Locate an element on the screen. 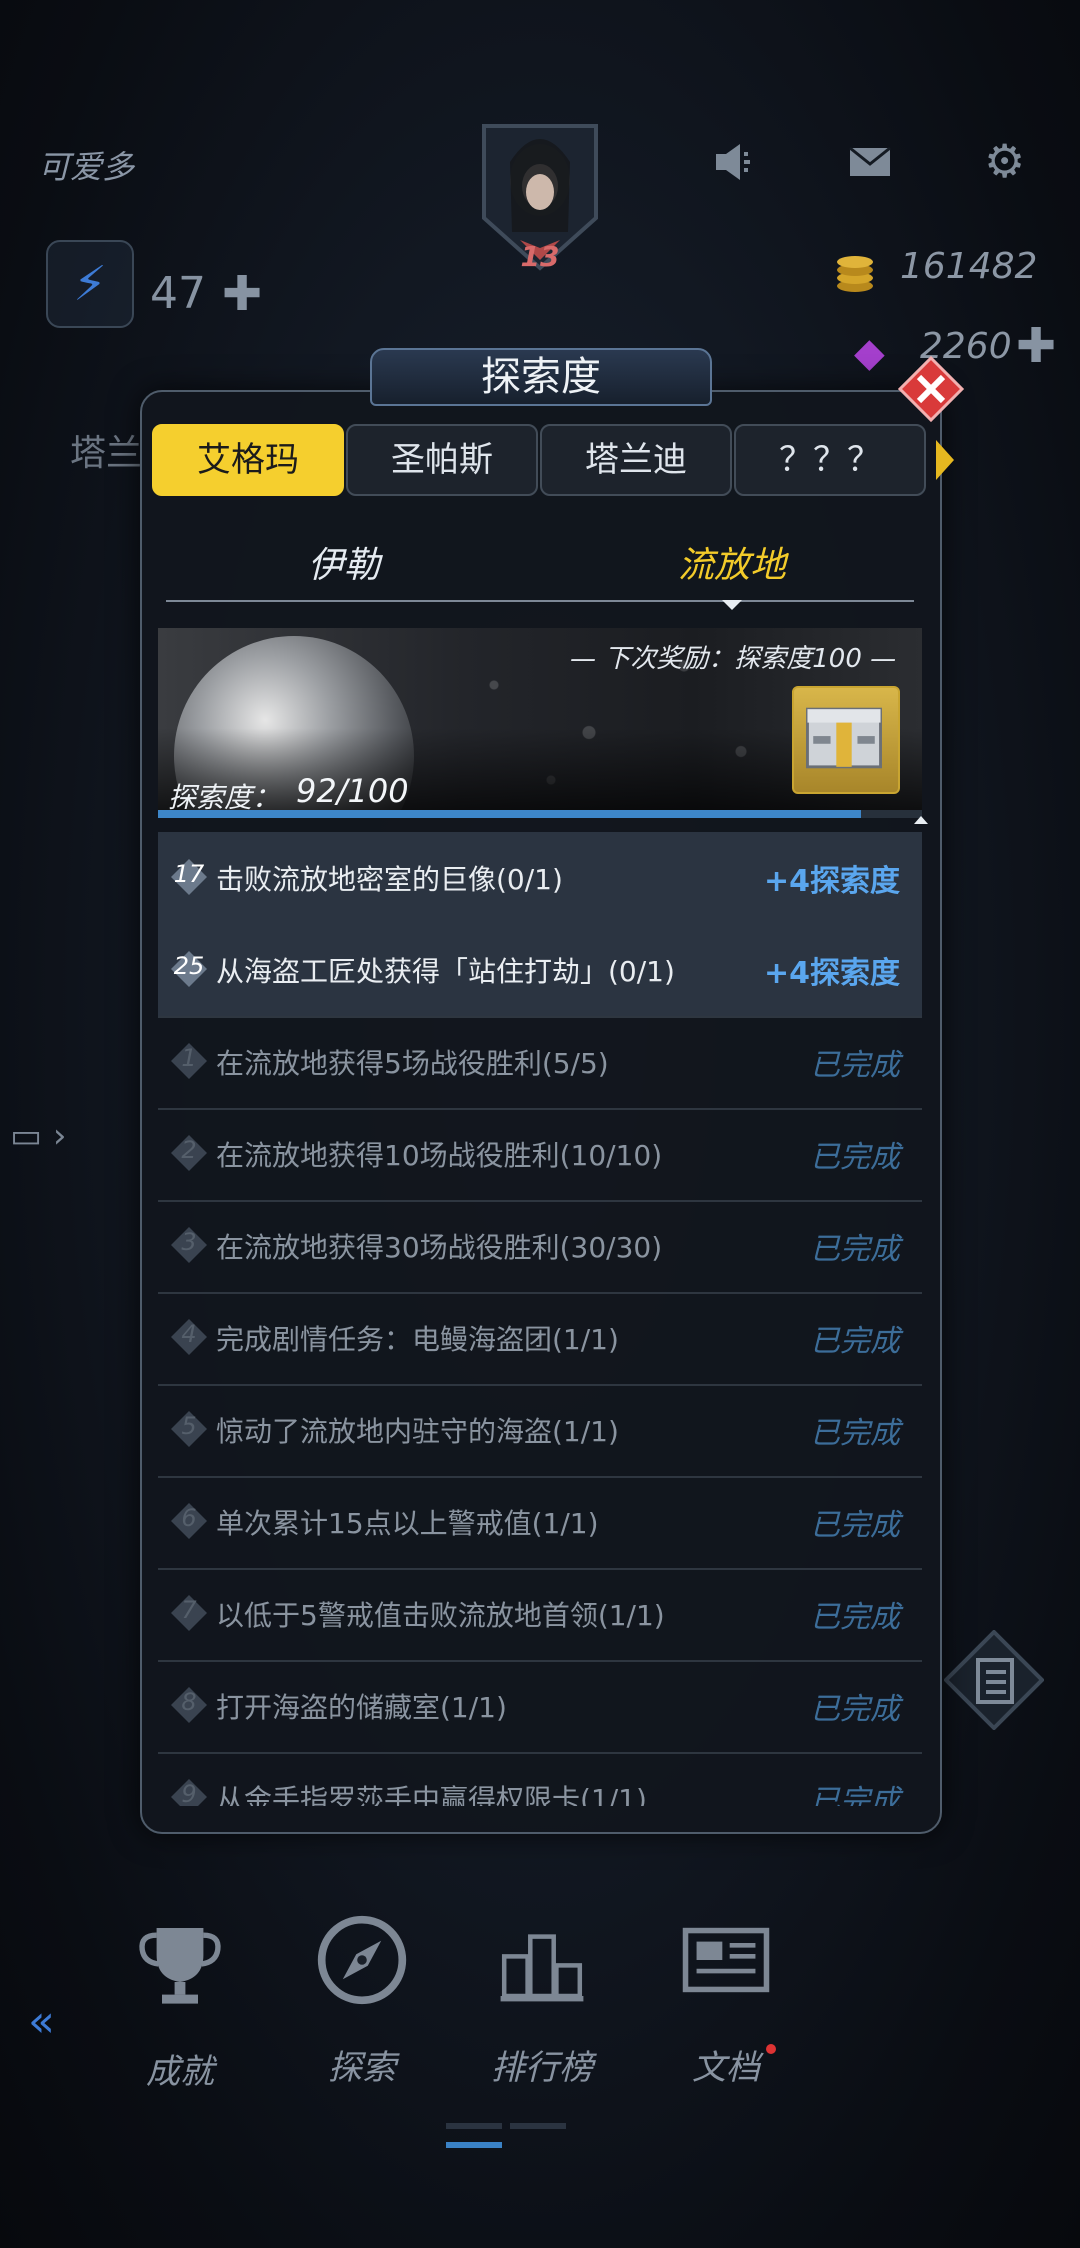 The image size is (1080, 2248). task-text: 完成剧情任务：电鳗海盗团(1/1) is located at coordinates (417, 1339).